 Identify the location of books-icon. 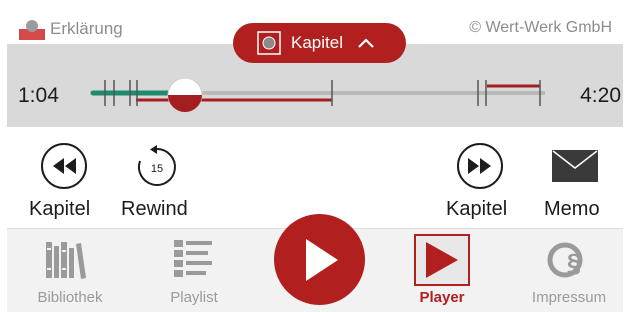
(66, 260).